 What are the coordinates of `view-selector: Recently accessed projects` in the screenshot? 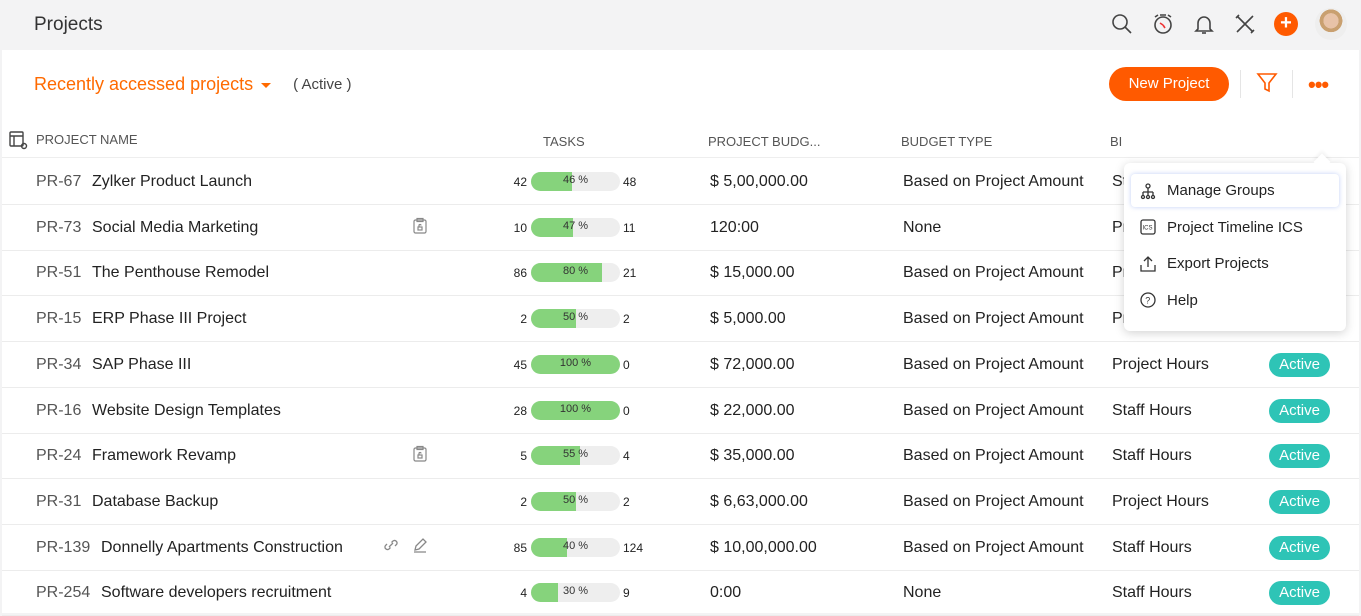 It's located at (143, 84).